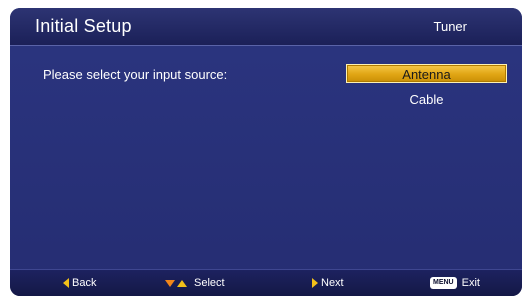 The width and height of the screenshot is (531, 301). Describe the element at coordinates (443, 283) in the screenshot. I see `menu-key-icon: MENU` at that location.